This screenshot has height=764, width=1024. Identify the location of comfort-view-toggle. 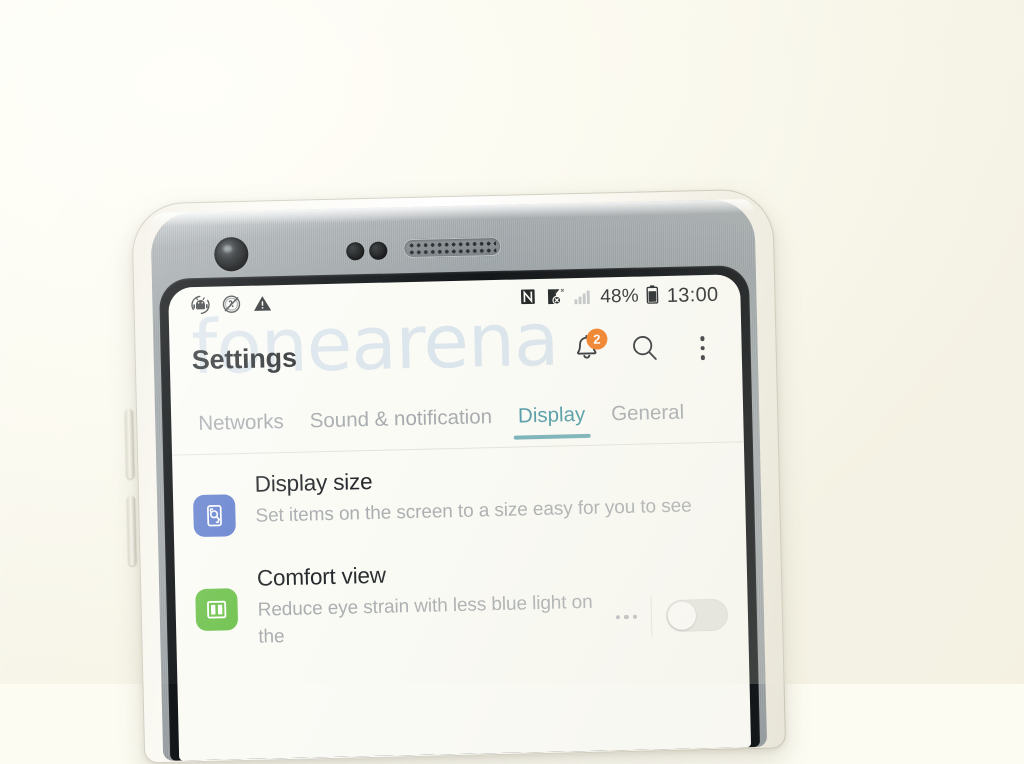
(697, 615).